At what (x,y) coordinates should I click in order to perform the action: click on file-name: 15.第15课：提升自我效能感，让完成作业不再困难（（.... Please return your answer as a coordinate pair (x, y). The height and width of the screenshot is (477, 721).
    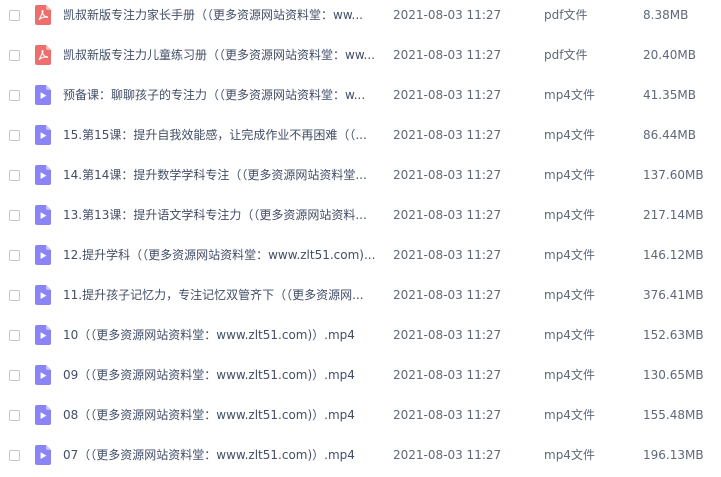
    Looking at the image, I should click on (220, 135).